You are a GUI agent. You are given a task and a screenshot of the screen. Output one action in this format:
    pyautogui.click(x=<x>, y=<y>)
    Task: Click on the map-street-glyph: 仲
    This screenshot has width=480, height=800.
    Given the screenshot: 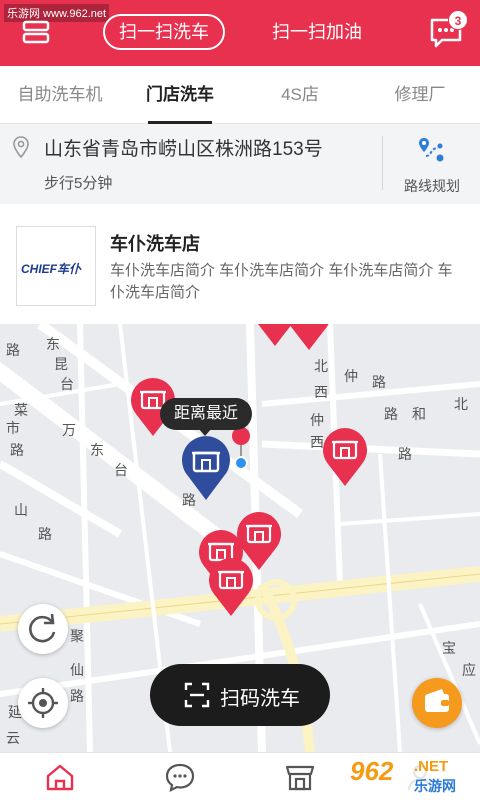 What is the action you would take?
    pyautogui.click(x=351, y=377)
    